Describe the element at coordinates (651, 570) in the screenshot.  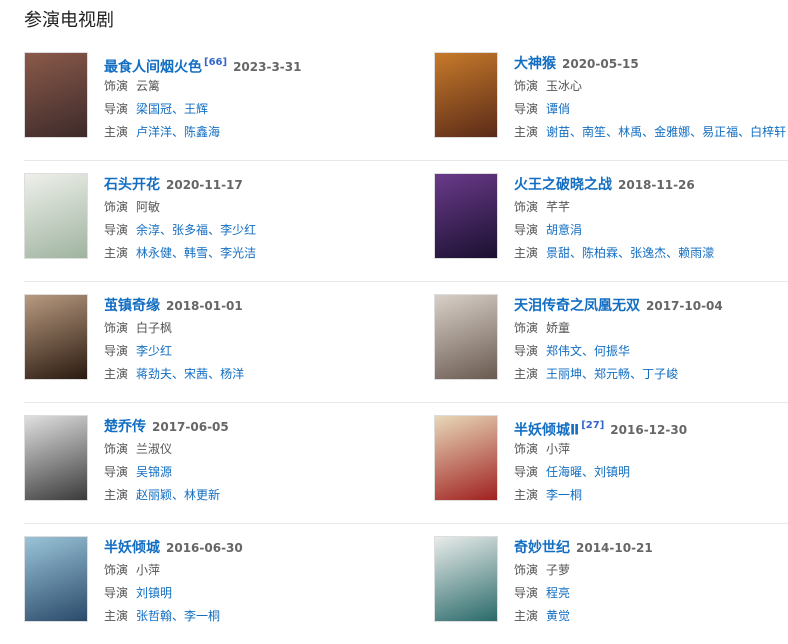
I see `role-line: 饰演 子萝` at that location.